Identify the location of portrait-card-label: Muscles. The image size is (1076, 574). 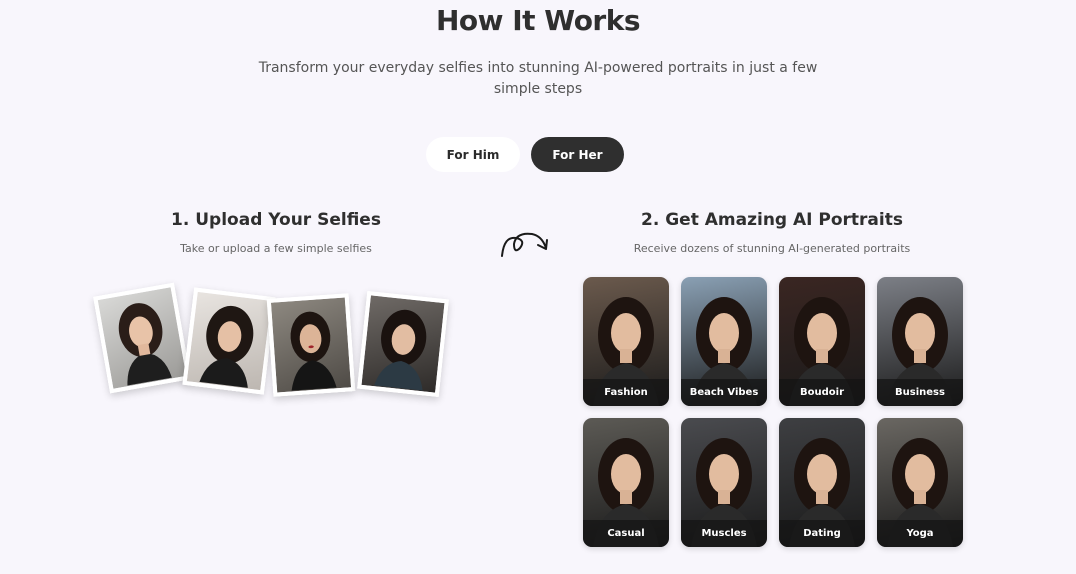
(724, 533).